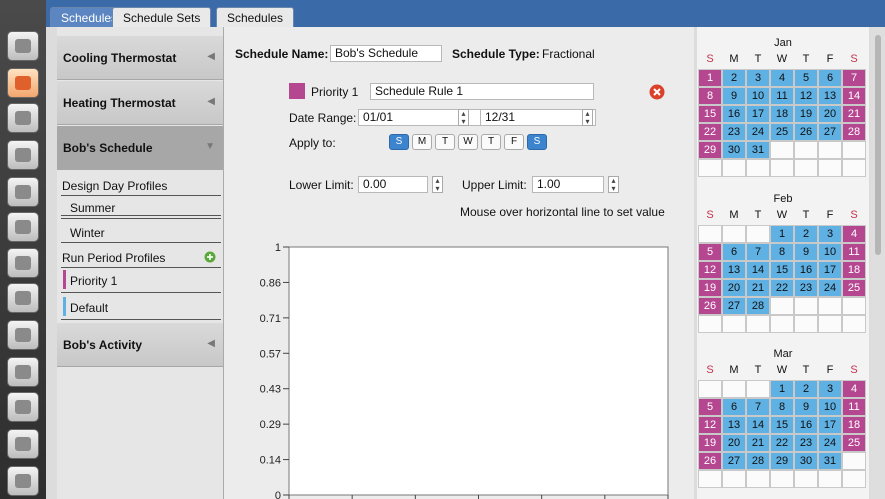 Image resolution: width=885 pixels, height=499 pixels. What do you see at coordinates (23, 118) in the screenshot?
I see `building-icon` at bounding box center [23, 118].